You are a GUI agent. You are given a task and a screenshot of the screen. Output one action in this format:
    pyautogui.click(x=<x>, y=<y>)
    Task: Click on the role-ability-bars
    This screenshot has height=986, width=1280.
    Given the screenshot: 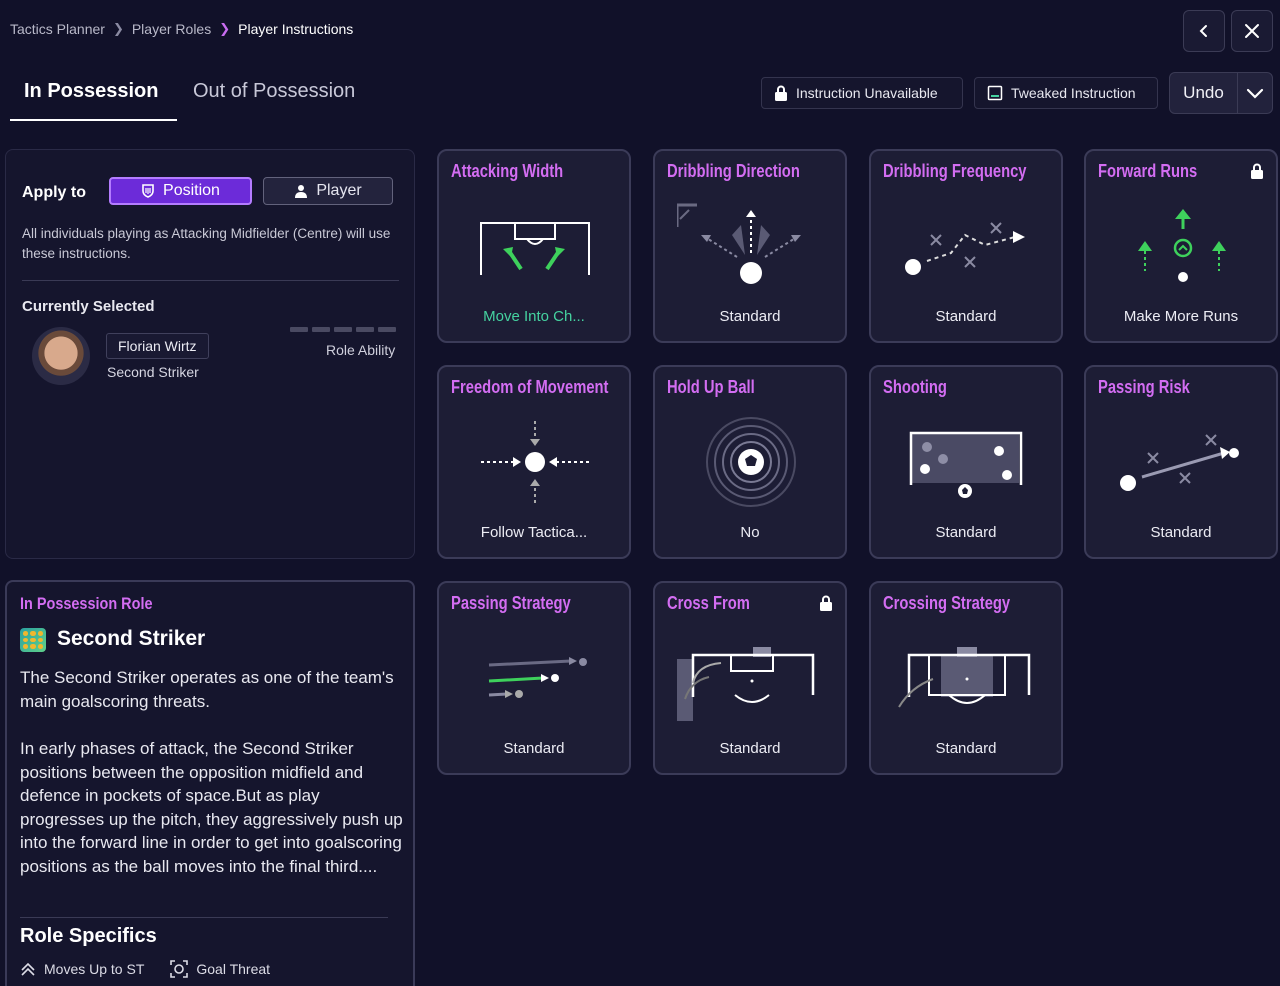 What is the action you would take?
    pyautogui.click(x=343, y=329)
    